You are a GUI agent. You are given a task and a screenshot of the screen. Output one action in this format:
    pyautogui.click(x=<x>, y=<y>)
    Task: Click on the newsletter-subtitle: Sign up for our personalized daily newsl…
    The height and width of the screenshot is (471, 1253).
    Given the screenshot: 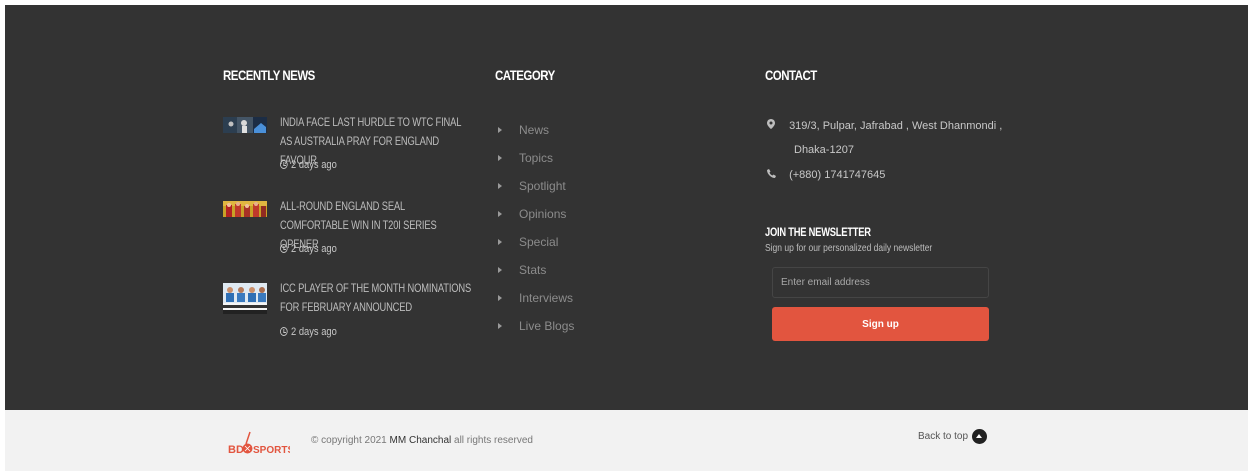 What is the action you would take?
    pyautogui.click(x=849, y=248)
    